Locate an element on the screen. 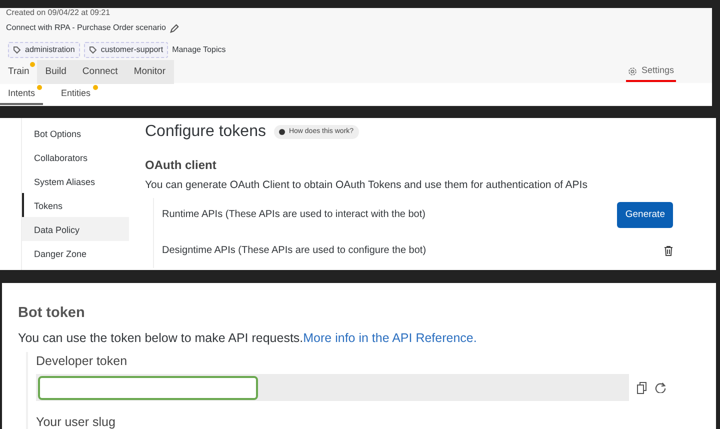  tab: Monitor is located at coordinates (150, 72).